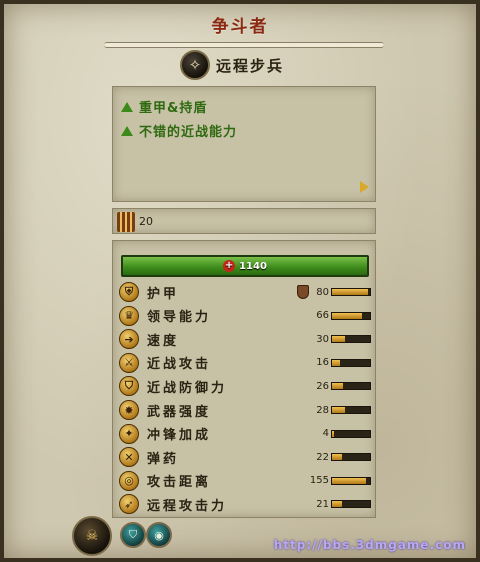 The image size is (480, 562). Describe the element at coordinates (129, 504) in the screenshot. I see `missile-damage-icon: ➶` at that location.